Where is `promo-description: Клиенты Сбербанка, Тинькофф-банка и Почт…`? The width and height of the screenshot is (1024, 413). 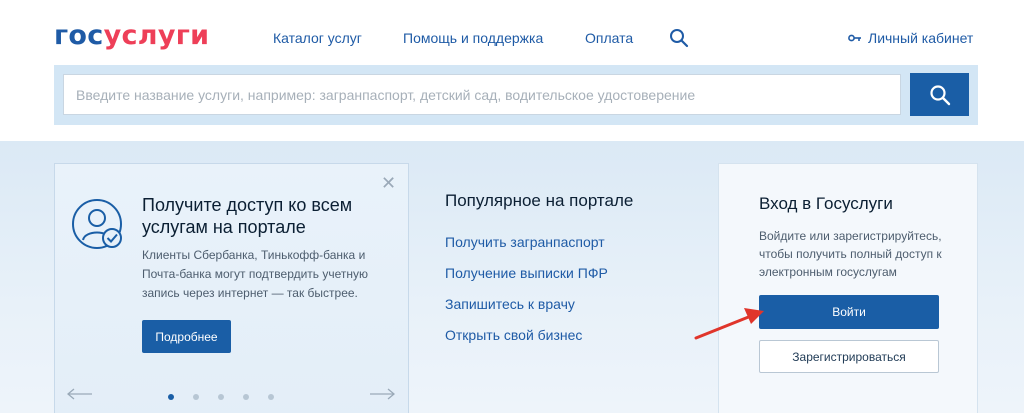
promo-description: Клиенты Сбербанка, Тинькофф-банка и Почт… is located at coordinates (255, 274).